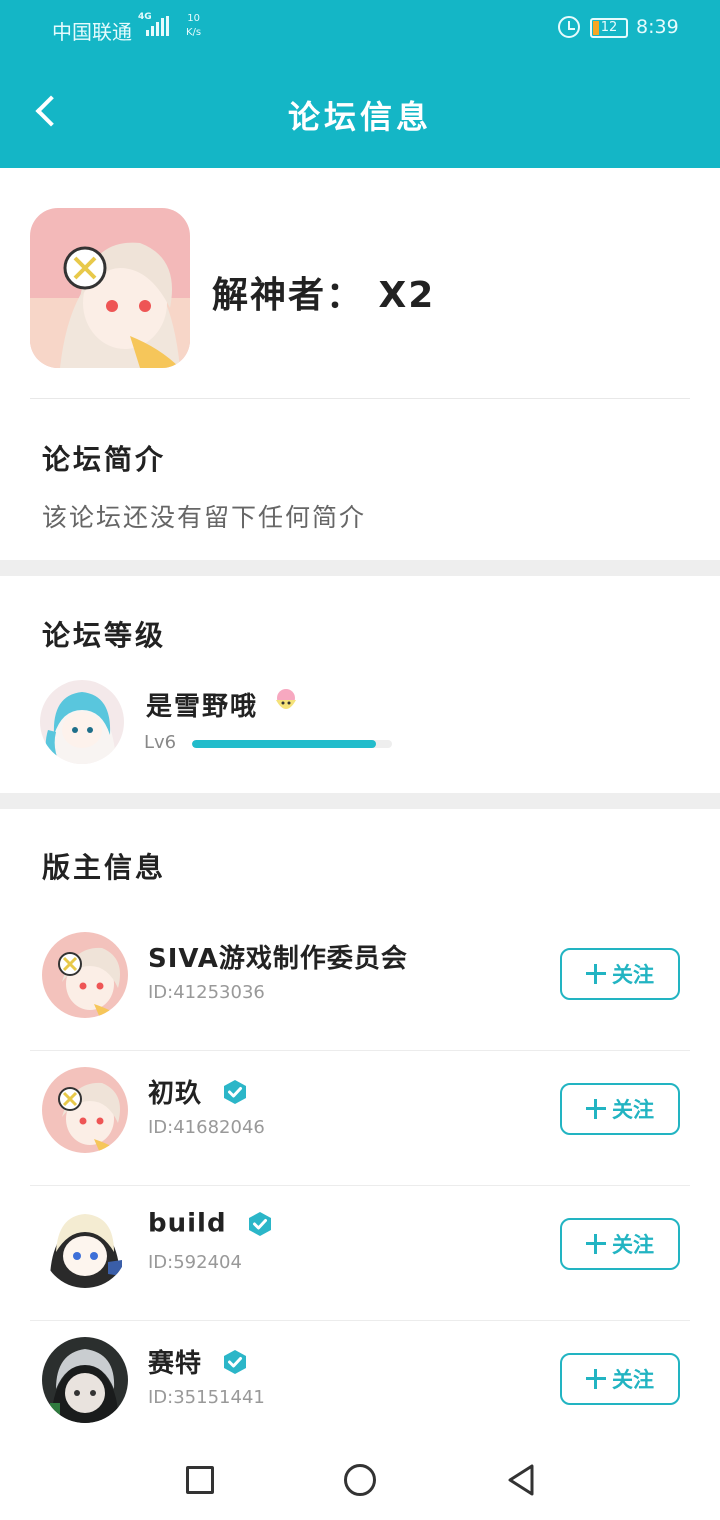  Describe the element at coordinates (206, 1127) in the screenshot. I see `moderator-id: ID:41682046` at that location.